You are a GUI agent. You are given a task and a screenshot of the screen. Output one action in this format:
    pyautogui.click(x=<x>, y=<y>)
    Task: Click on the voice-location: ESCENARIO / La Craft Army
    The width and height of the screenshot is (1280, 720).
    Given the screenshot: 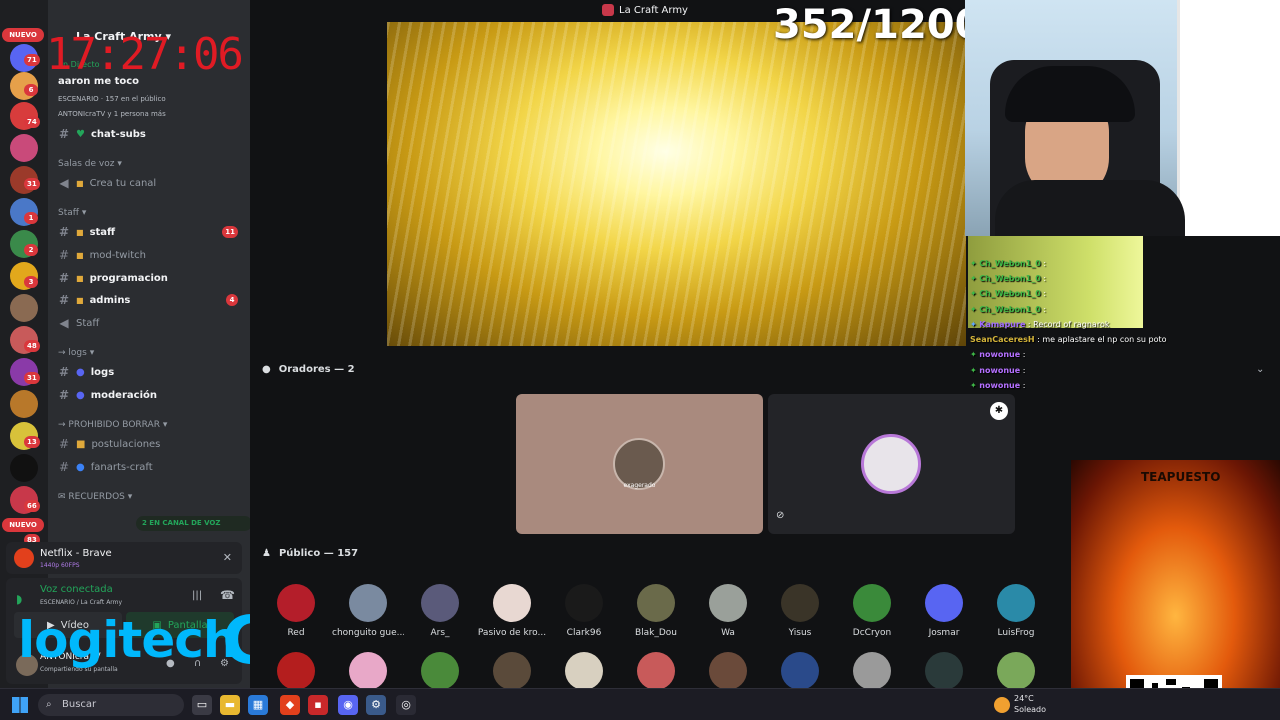 What is the action you would take?
    pyautogui.click(x=81, y=602)
    